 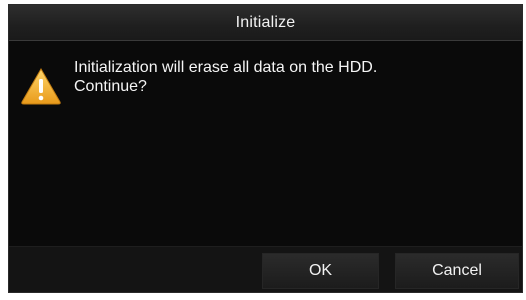 I want to click on dialog-title: Initialize, so click(x=265, y=22).